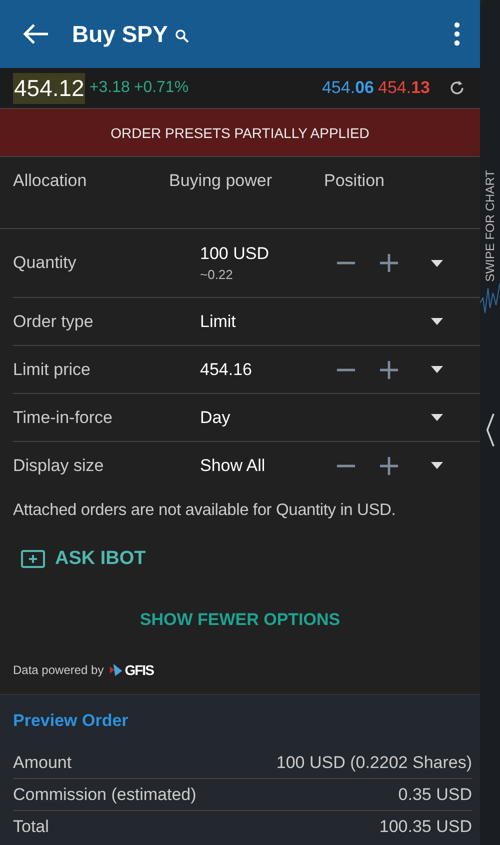 The width and height of the screenshot is (500, 845). What do you see at coordinates (58, 670) in the screenshot?
I see `powered-by-text: Data powered by` at bounding box center [58, 670].